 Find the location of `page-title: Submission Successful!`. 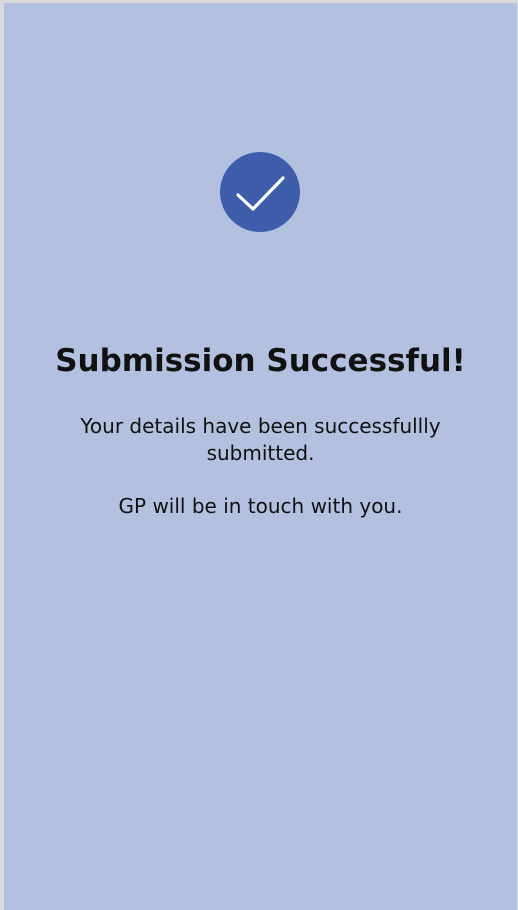

page-title: Submission Successful! is located at coordinates (260, 361).